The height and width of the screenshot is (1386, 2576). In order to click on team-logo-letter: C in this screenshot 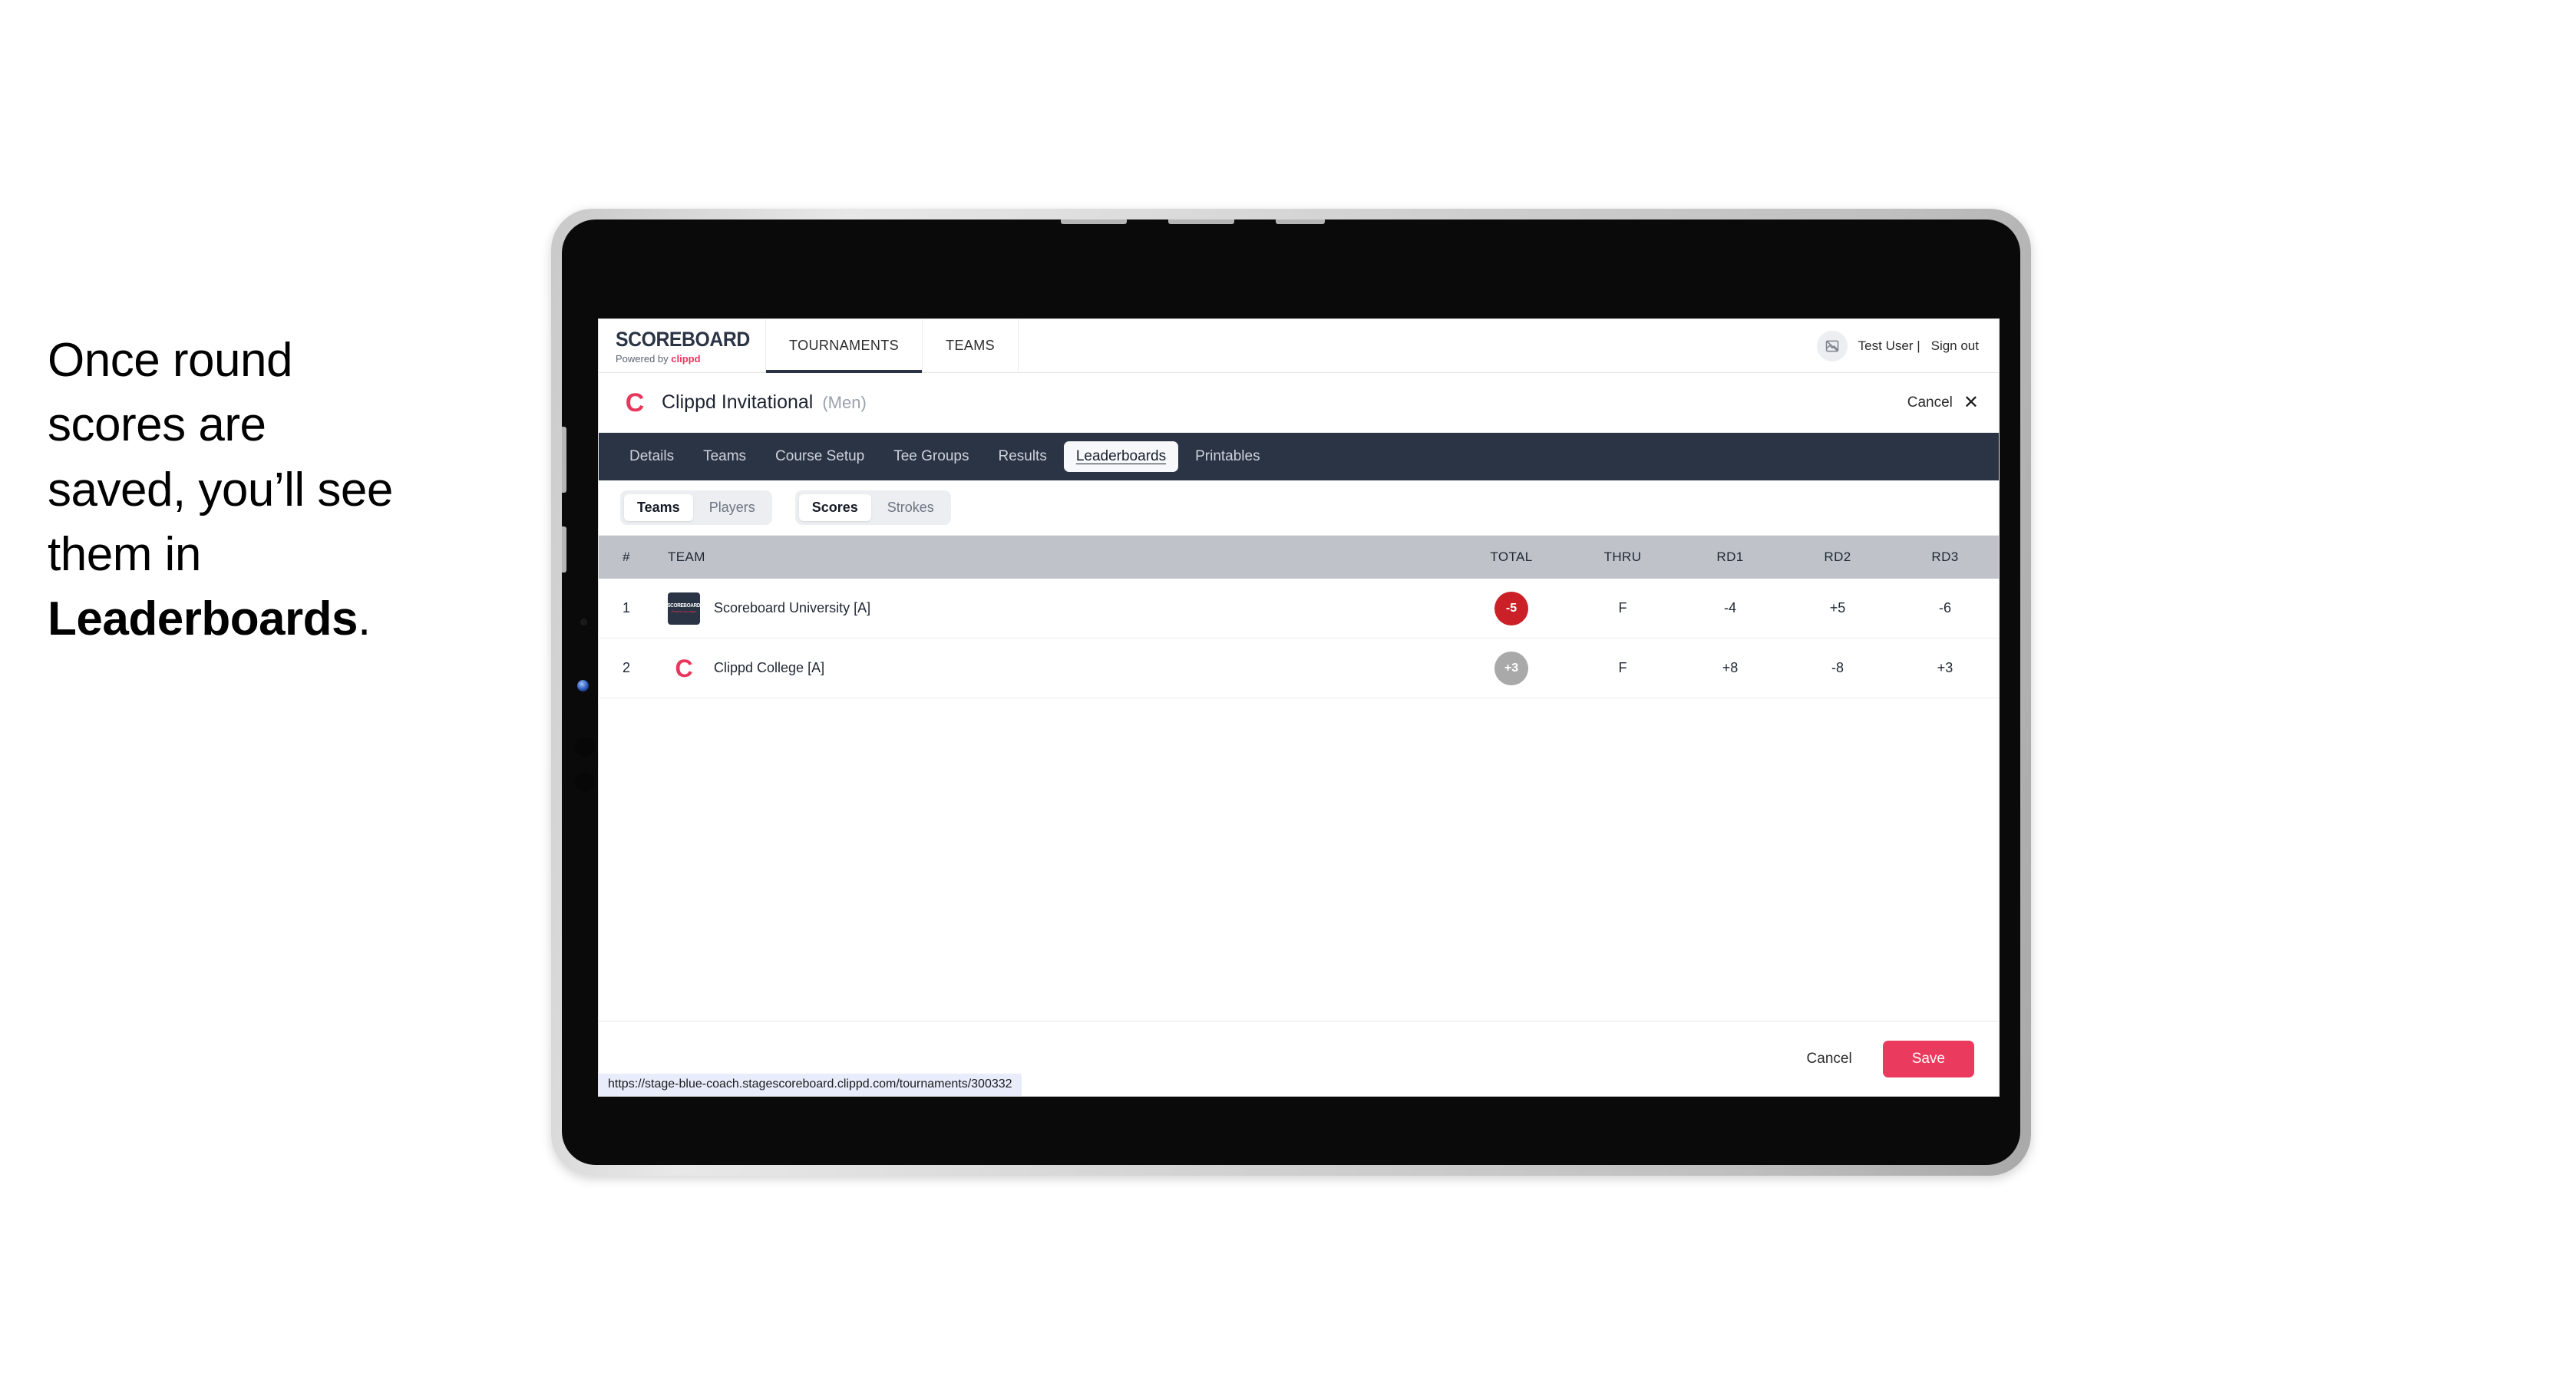, I will do `click(684, 668)`.